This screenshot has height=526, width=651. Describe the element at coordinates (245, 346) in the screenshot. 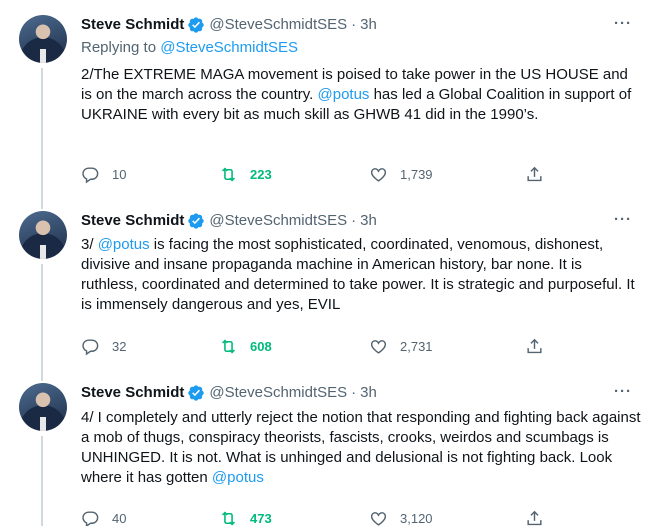

I see `retweet-button: 608` at that location.